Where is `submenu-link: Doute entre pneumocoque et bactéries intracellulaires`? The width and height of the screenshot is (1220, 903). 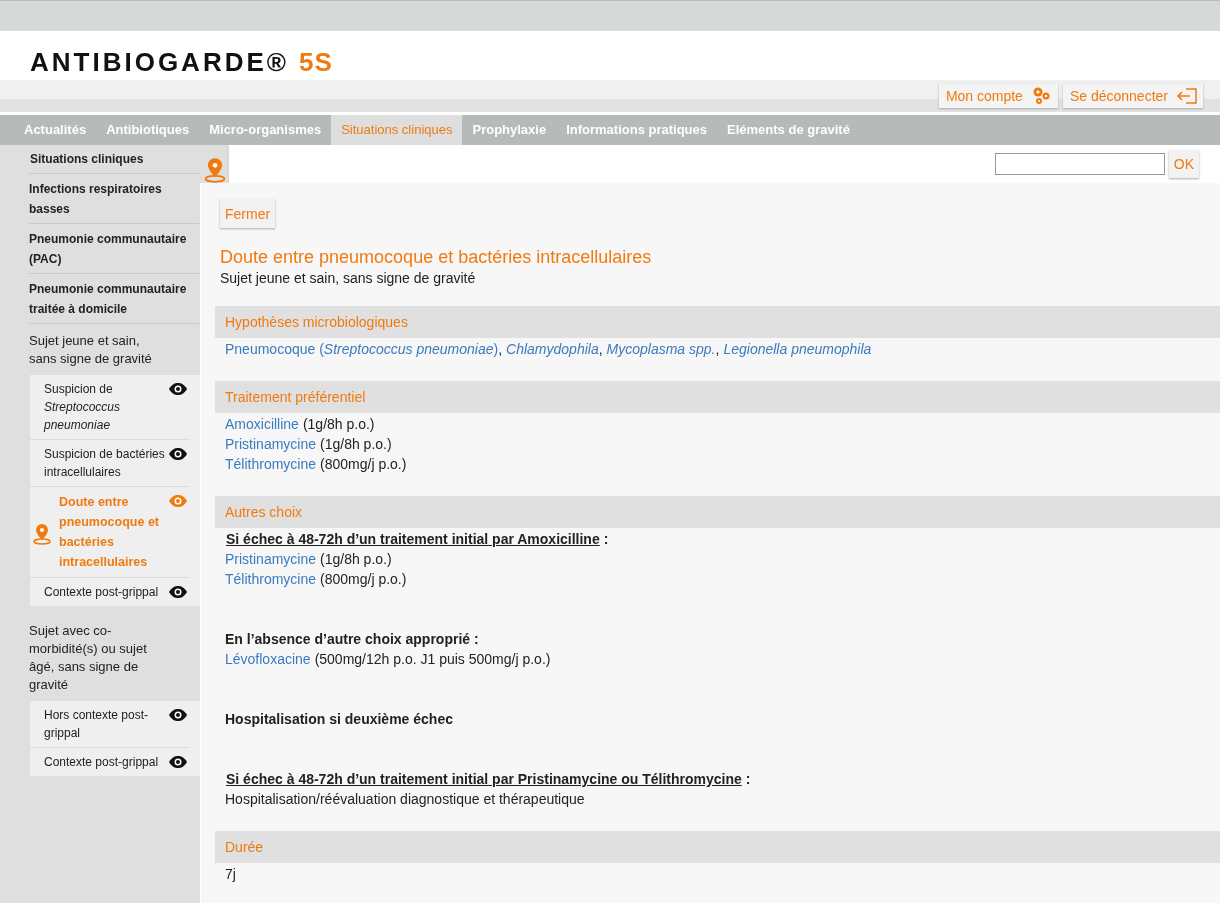 submenu-link: Doute entre pneumocoque et bactéries intracellulaires is located at coordinates (106, 532).